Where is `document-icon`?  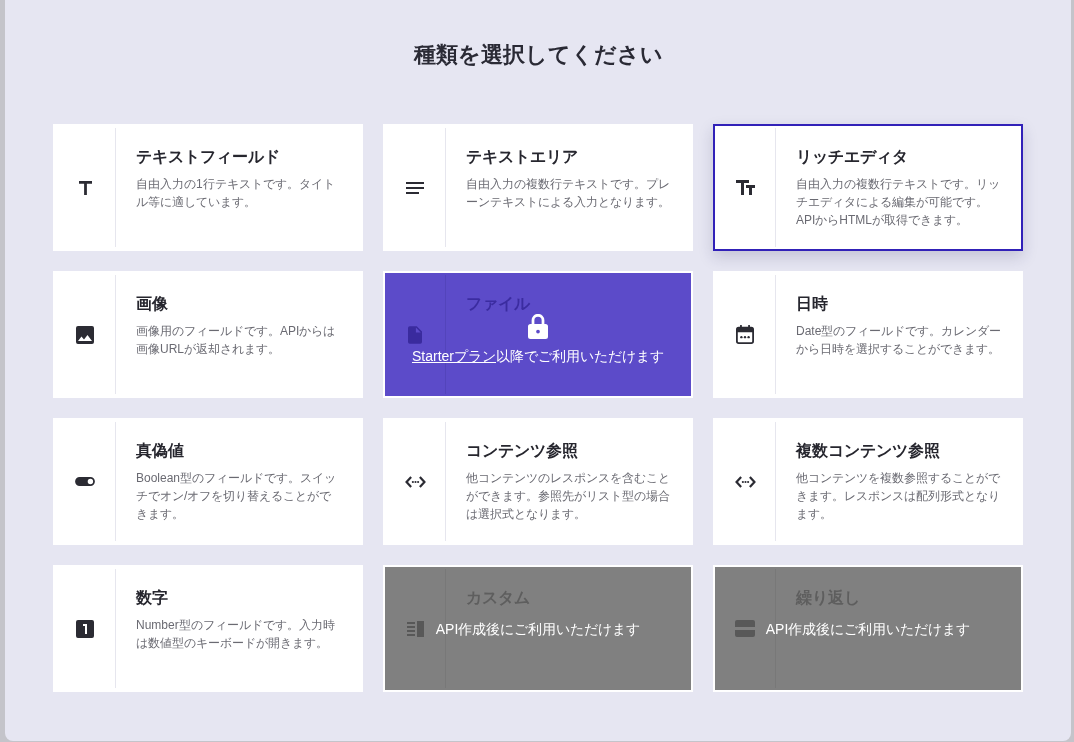
document-icon is located at coordinates (415, 334).